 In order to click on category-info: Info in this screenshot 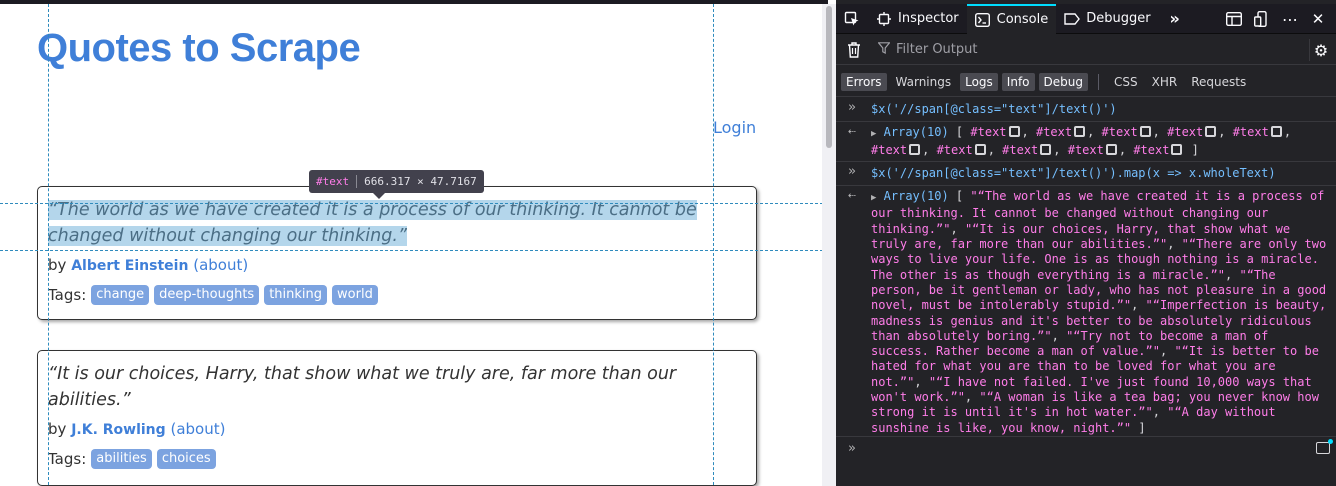, I will do `click(1018, 81)`.